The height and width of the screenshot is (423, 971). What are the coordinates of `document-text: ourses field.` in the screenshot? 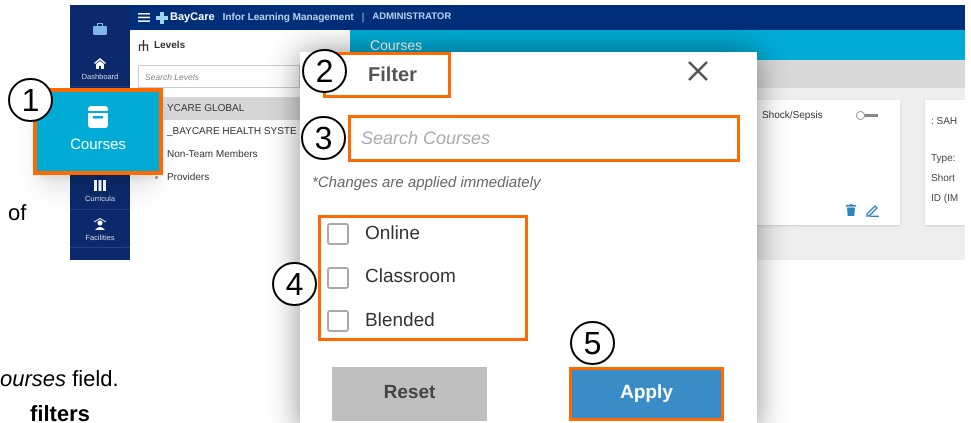 It's located at (59, 379).